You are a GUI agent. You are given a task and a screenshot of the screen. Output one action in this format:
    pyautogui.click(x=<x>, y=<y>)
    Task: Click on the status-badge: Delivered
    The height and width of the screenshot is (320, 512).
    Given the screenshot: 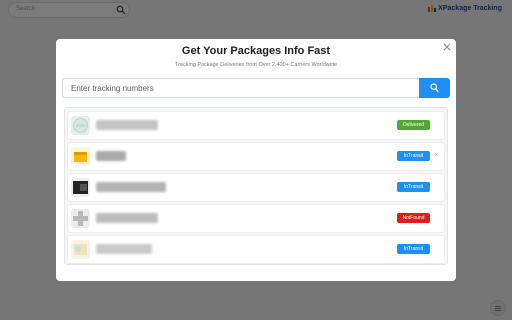 What is the action you would take?
    pyautogui.click(x=413, y=125)
    